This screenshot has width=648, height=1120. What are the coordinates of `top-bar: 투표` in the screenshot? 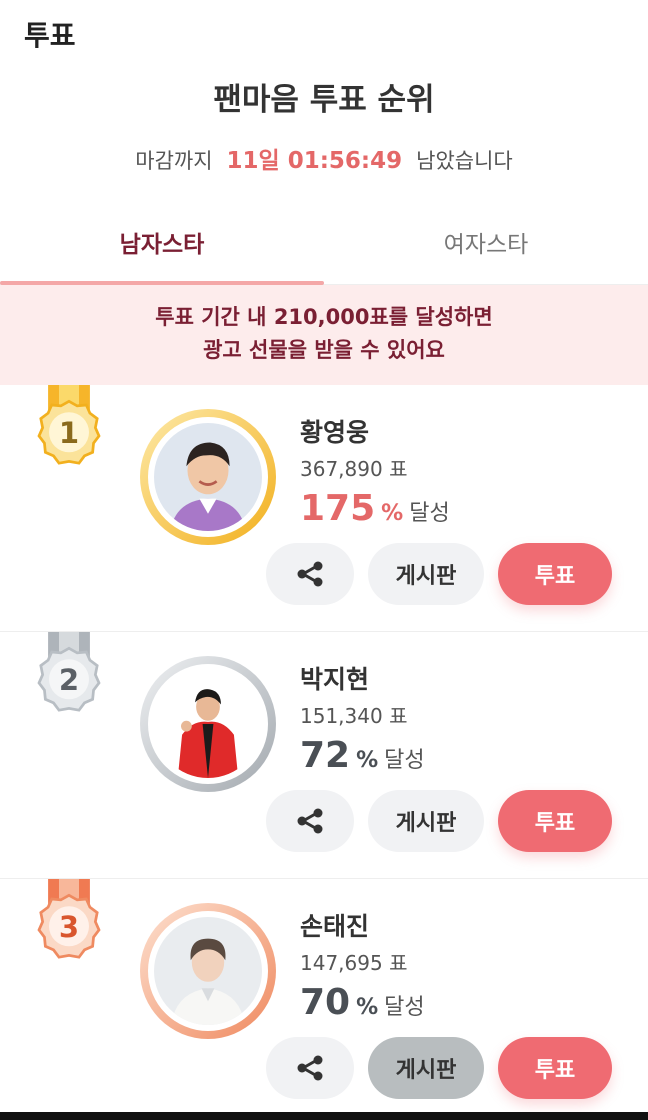 It's located at (324, 31).